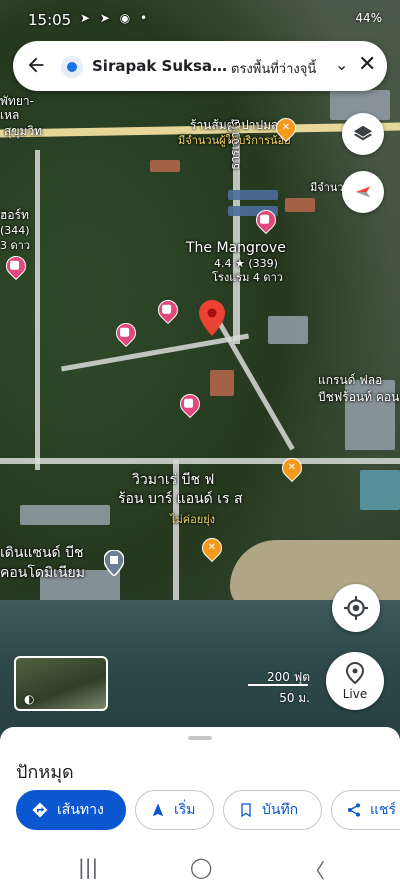 This screenshot has width=400, height=889. I want to click on status-bar: 15:05 ➤ ➤ ◉ • 44%, so click(200, 17).